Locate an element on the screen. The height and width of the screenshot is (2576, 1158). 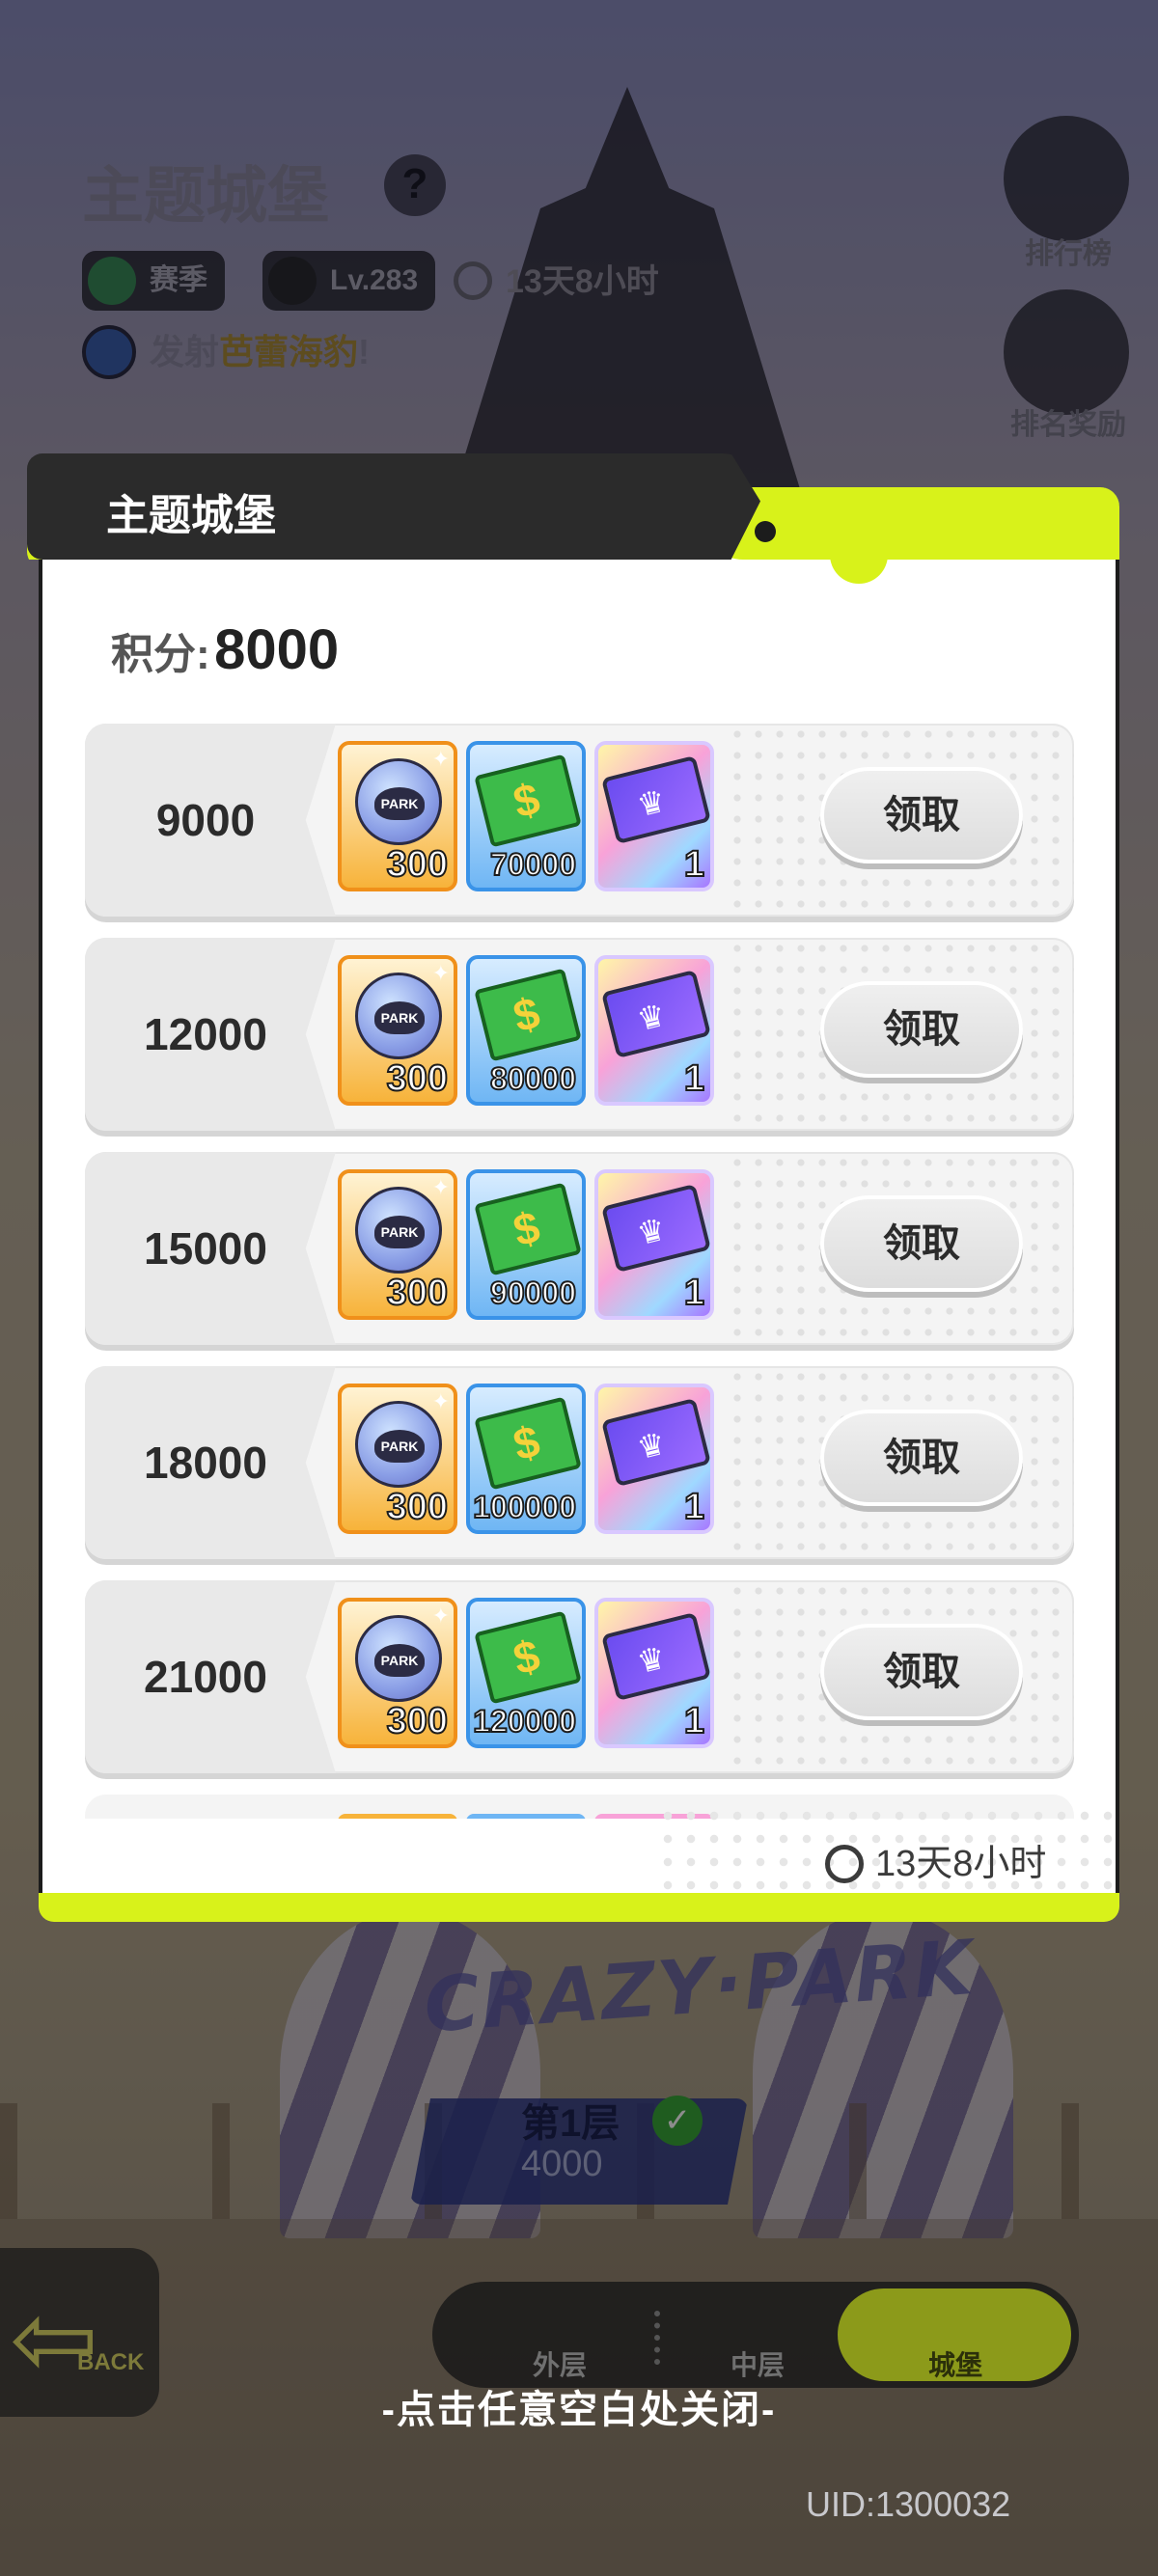
cash-reward: $ 120000 is located at coordinates (526, 1673).